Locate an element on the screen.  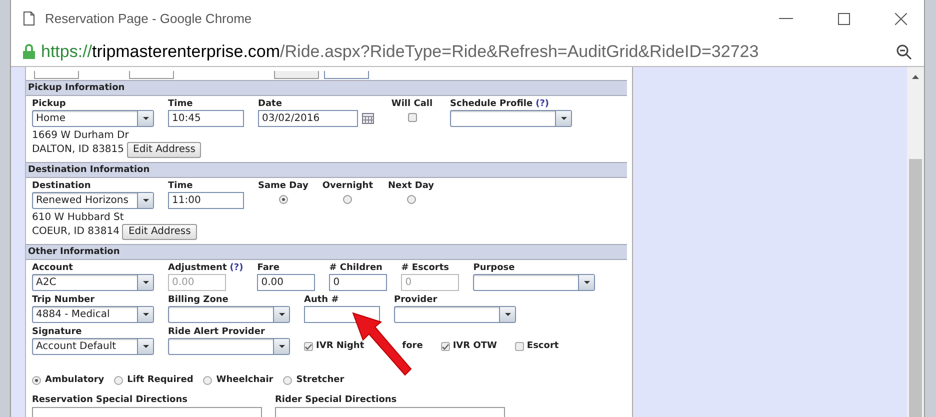
field-label: Purpose is located at coordinates (494, 268).